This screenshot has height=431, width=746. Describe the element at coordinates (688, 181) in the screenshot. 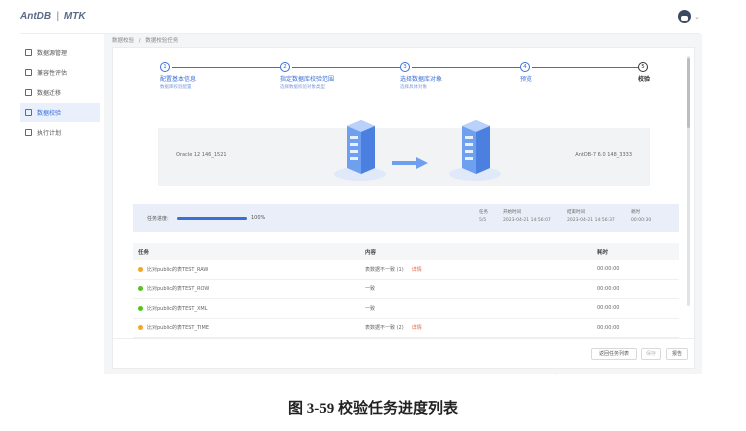

I see `vertical-scrollbar` at that location.